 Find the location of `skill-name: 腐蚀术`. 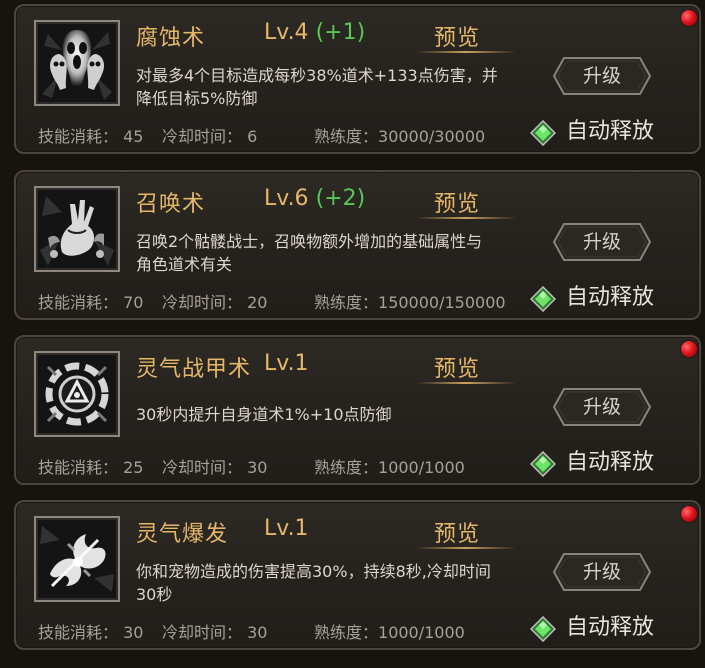

skill-name: 腐蚀术 is located at coordinates (171, 38).